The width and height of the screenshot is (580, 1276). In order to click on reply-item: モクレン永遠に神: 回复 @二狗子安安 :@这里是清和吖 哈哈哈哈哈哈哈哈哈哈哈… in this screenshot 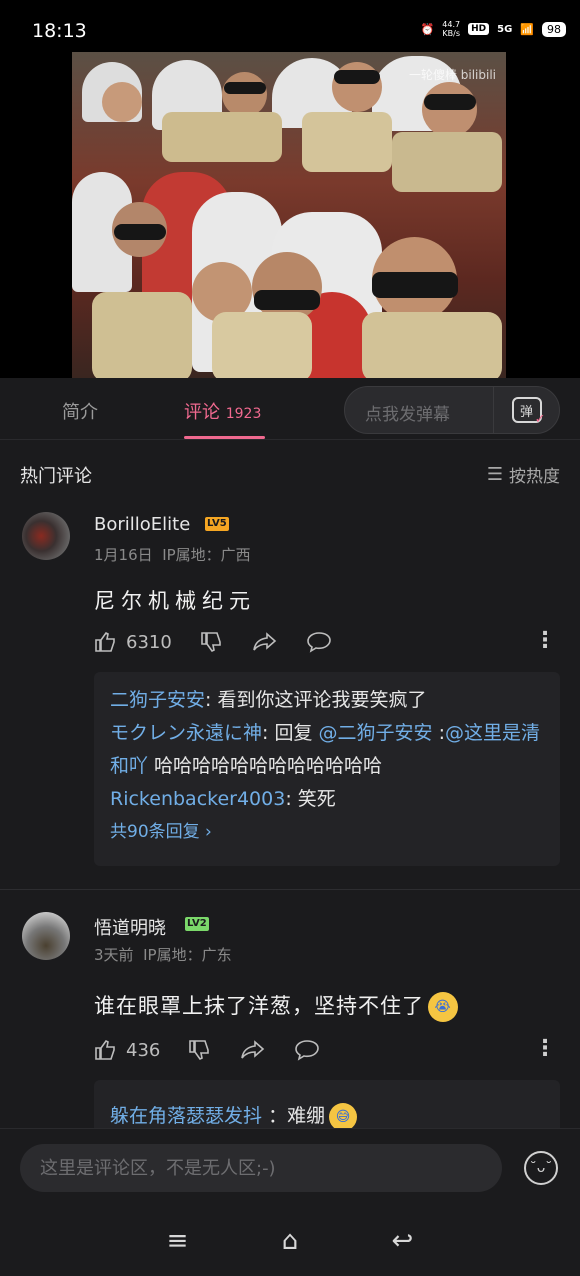, I will do `click(325, 749)`.